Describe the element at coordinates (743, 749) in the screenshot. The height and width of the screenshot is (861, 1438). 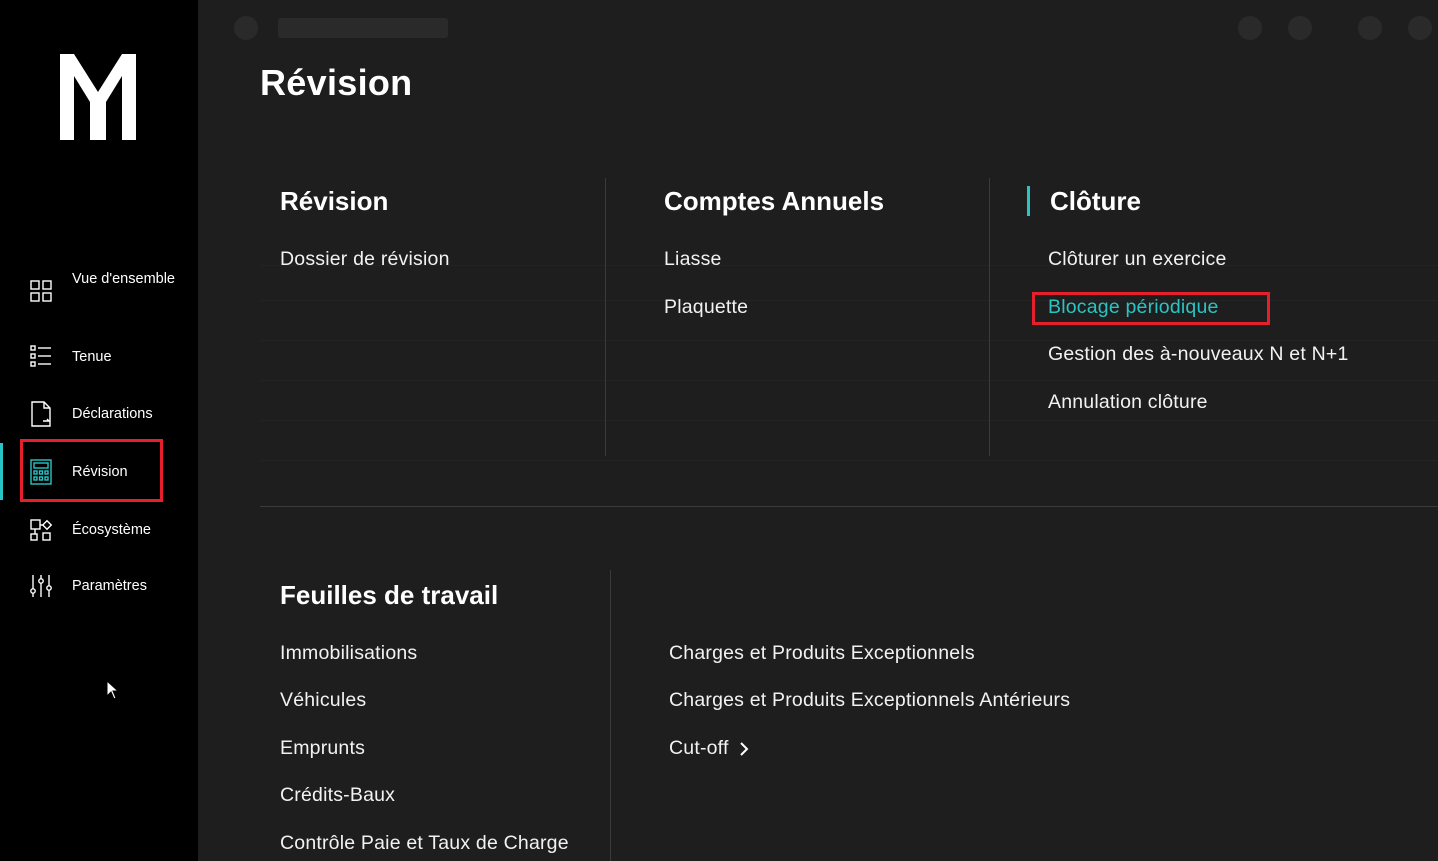
I see `chevron-right-icon` at that location.